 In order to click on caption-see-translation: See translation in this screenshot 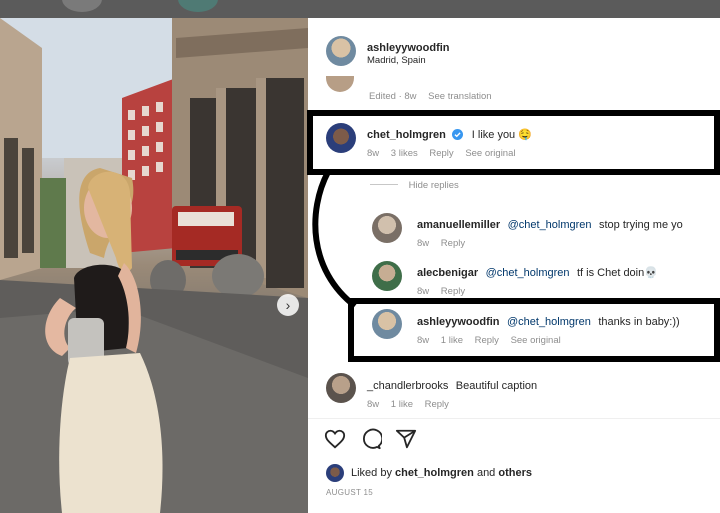, I will do `click(459, 96)`.